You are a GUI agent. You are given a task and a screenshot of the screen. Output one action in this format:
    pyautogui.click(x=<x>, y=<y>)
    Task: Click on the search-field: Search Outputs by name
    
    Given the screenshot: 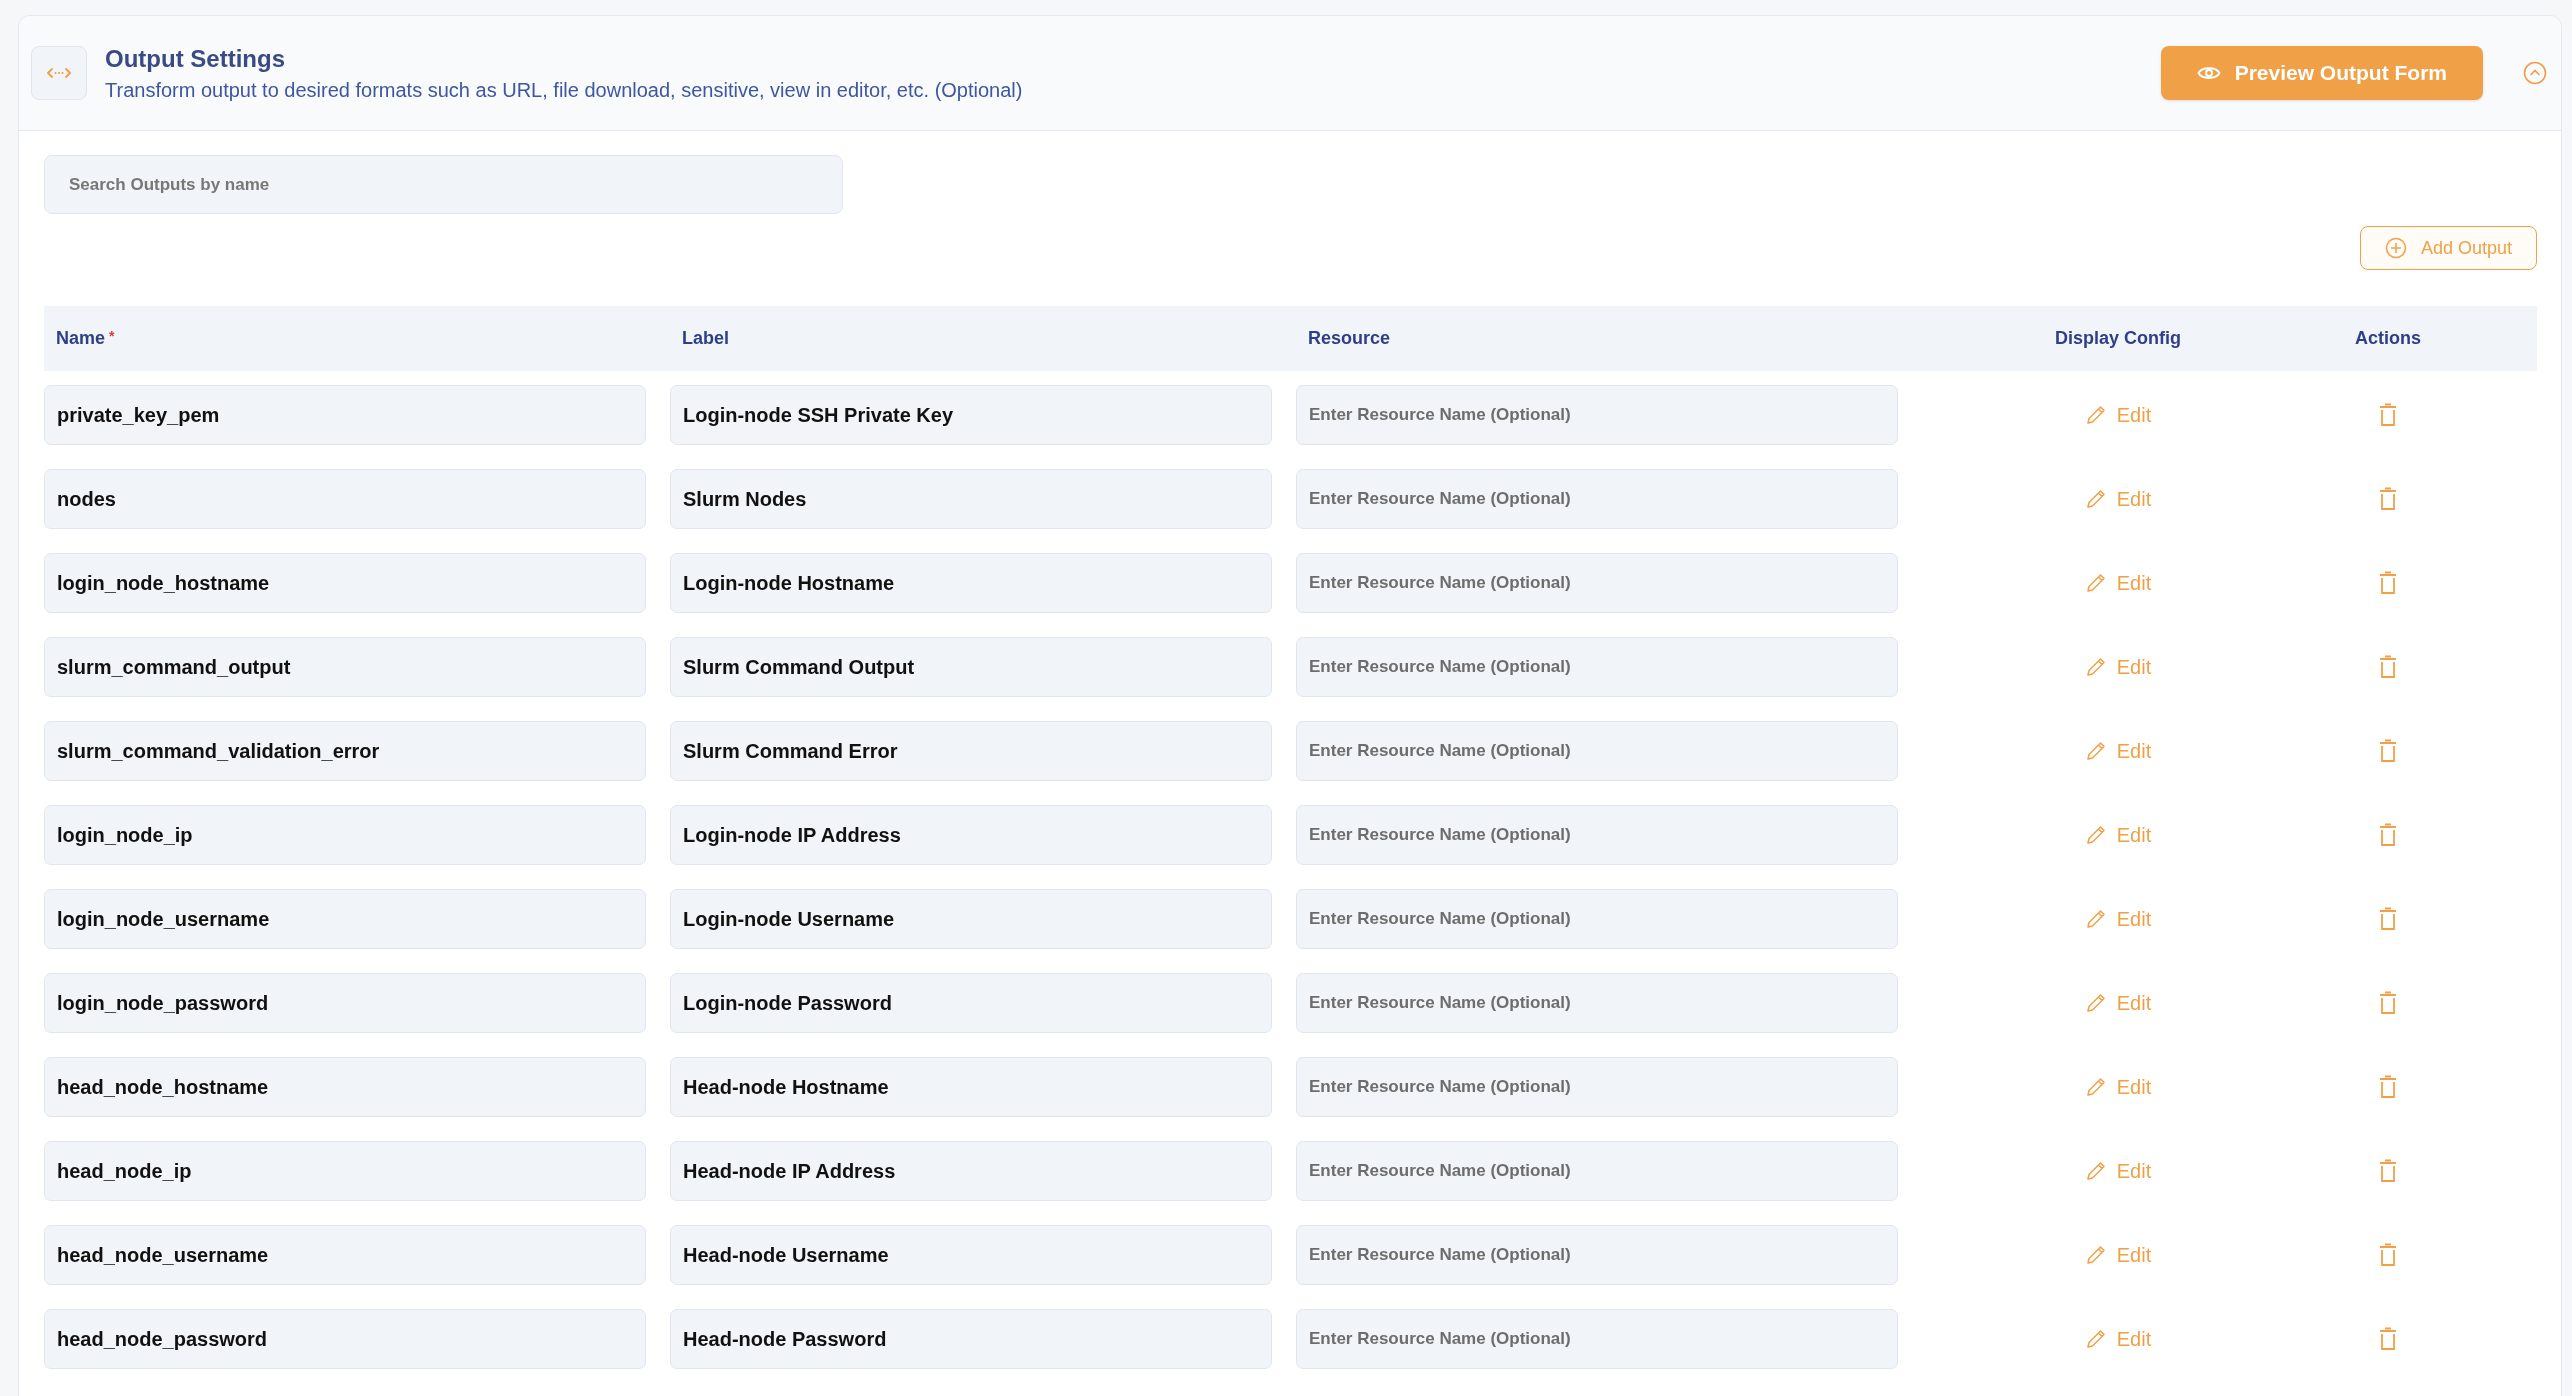 What is the action you would take?
    pyautogui.click(x=443, y=184)
    